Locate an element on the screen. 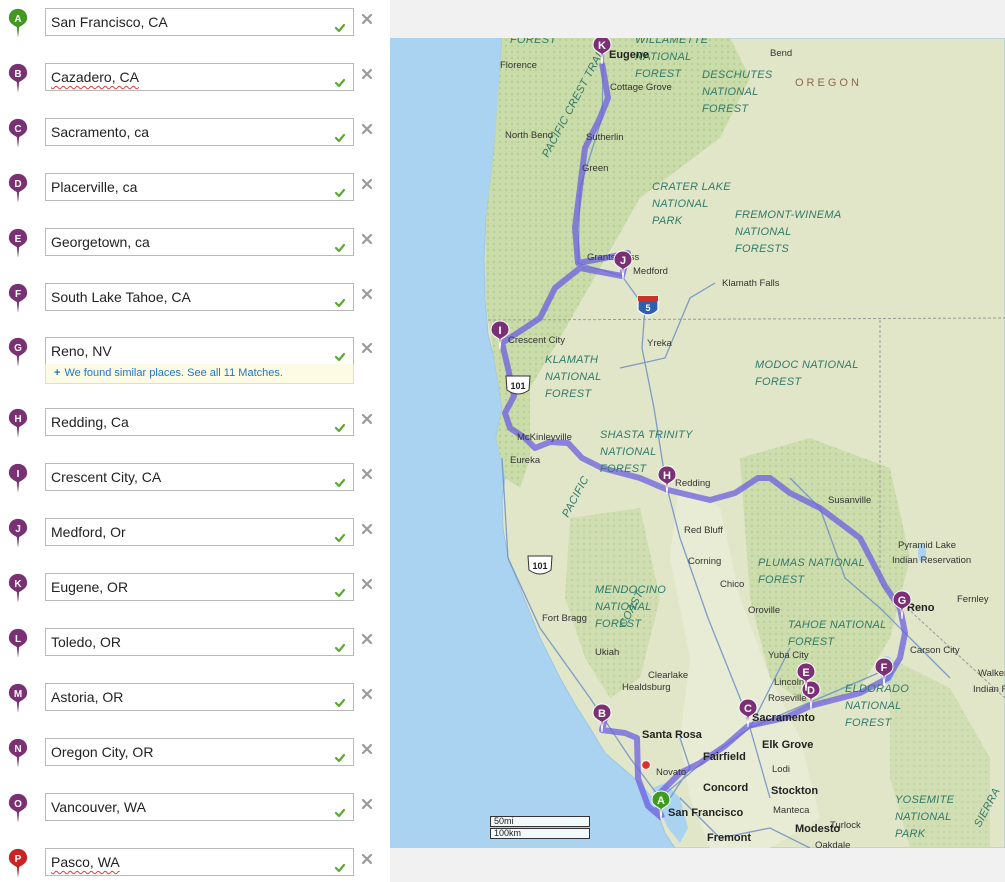 Image resolution: width=1005 pixels, height=882 pixels. svg-text: O is located at coordinates (18, 804).